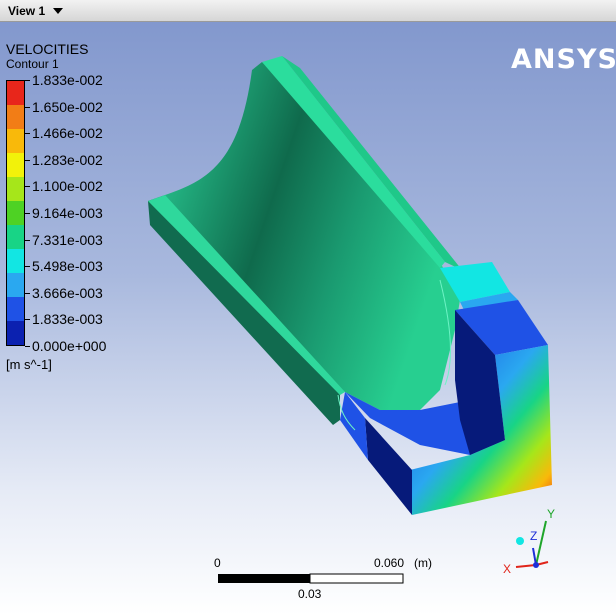 This screenshot has height=615, width=616. Describe the element at coordinates (507, 569) in the screenshot. I see `x-axis-label: X` at that location.